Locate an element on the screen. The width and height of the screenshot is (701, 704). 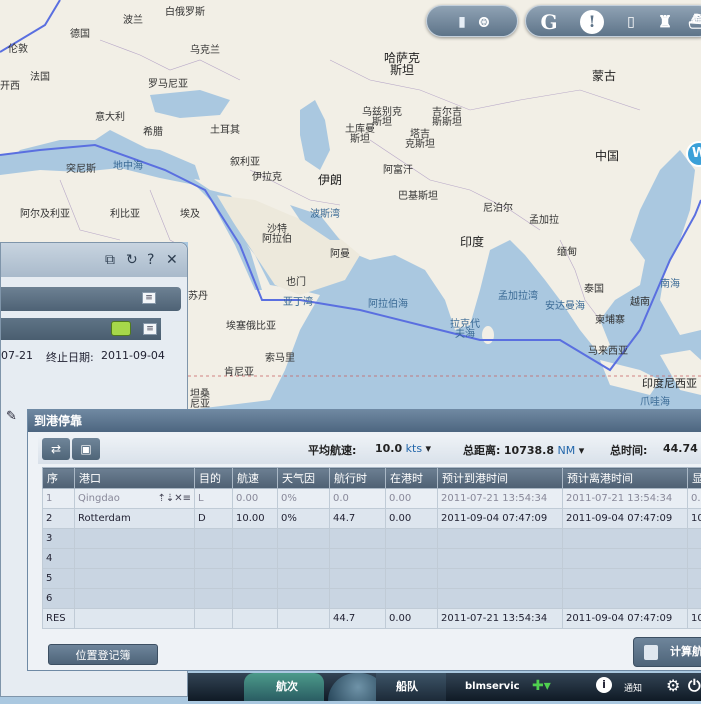
refresh-icon: ↻ is located at coordinates (132, 260).